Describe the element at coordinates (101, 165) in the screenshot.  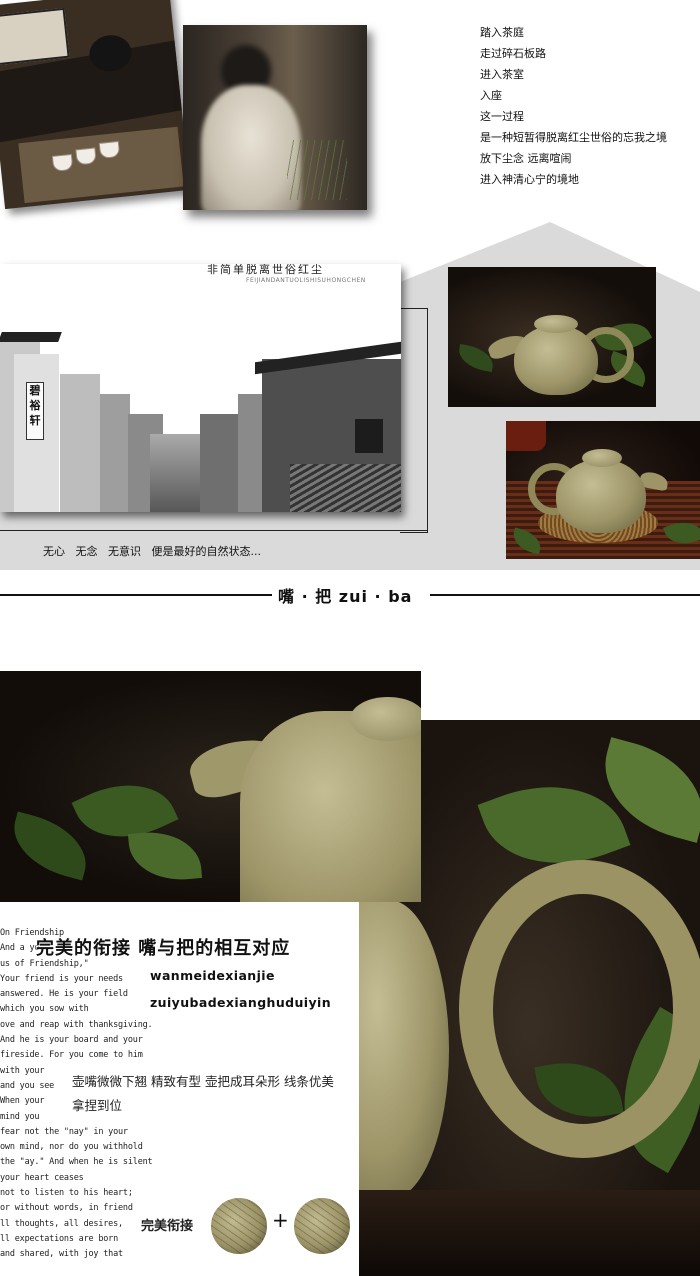
I see `tea-mat` at that location.